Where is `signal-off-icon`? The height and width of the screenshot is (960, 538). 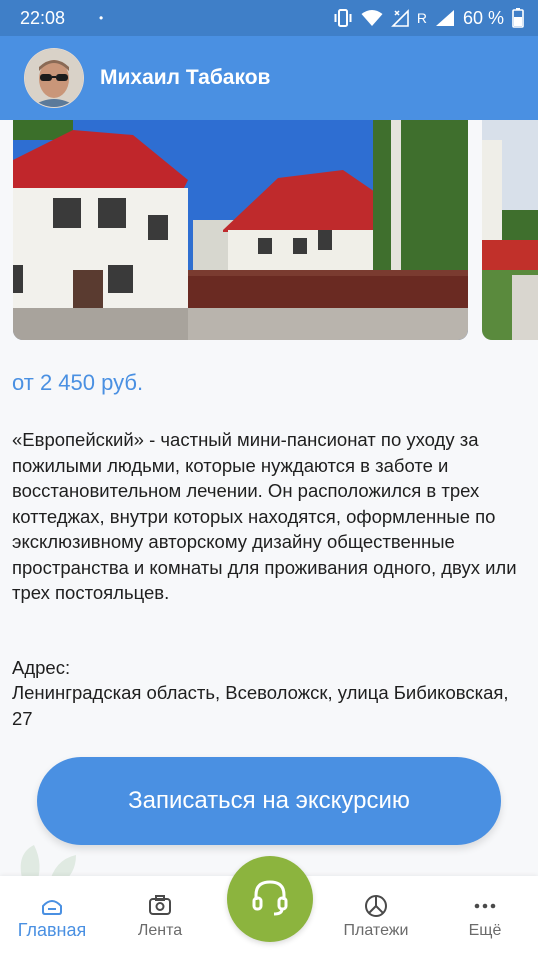
signal-off-icon is located at coordinates (399, 18).